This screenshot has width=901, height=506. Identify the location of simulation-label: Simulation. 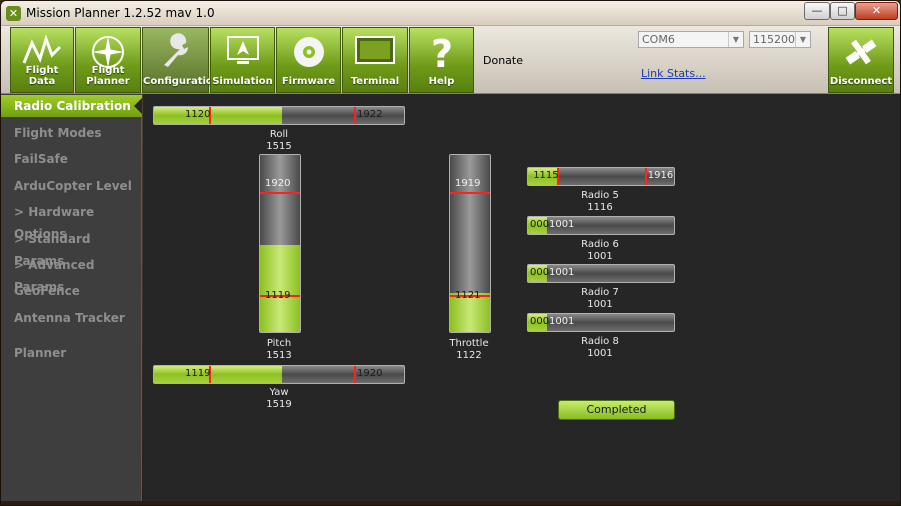
(242, 81).